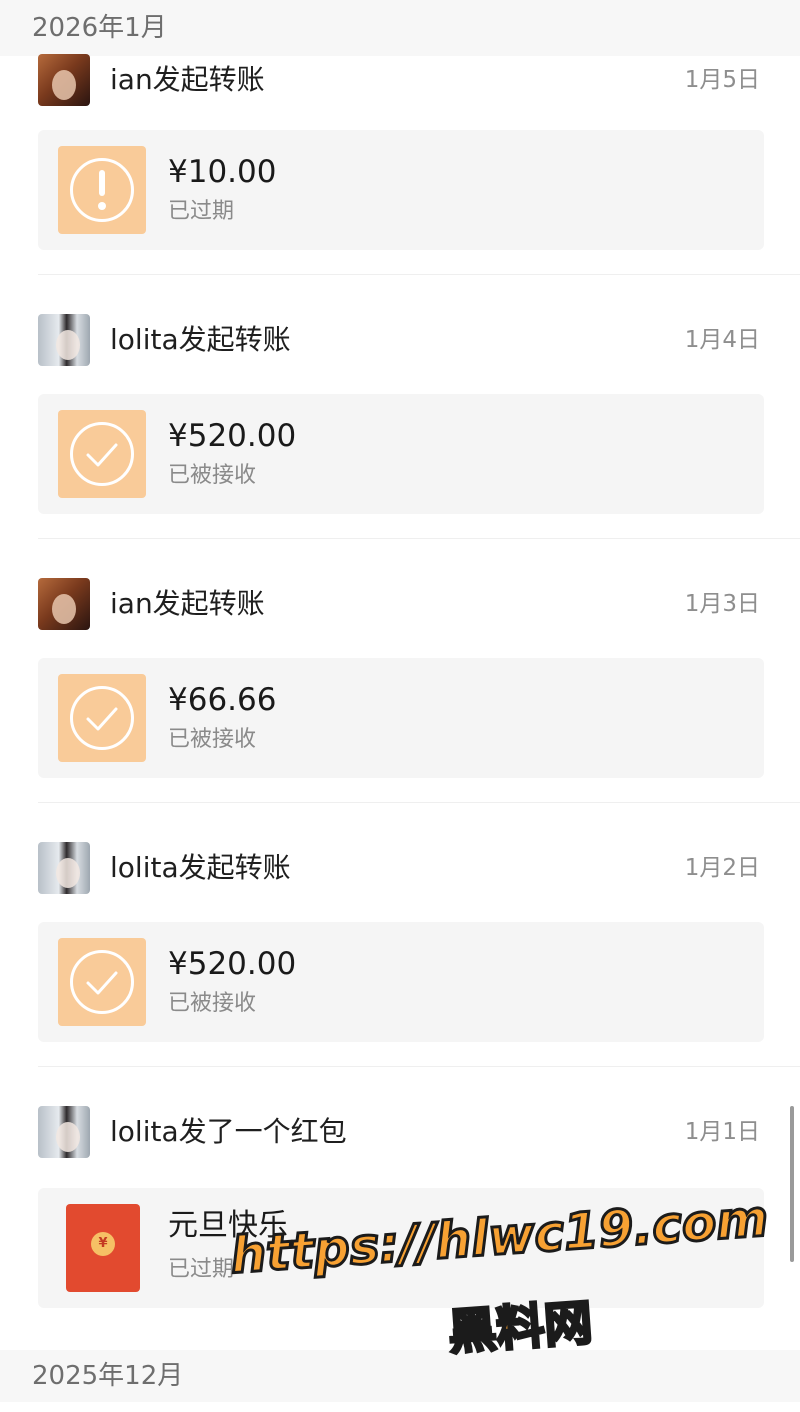  What do you see at coordinates (400, 28) in the screenshot?
I see `month-header-2026-01: 2026年1月` at bounding box center [400, 28].